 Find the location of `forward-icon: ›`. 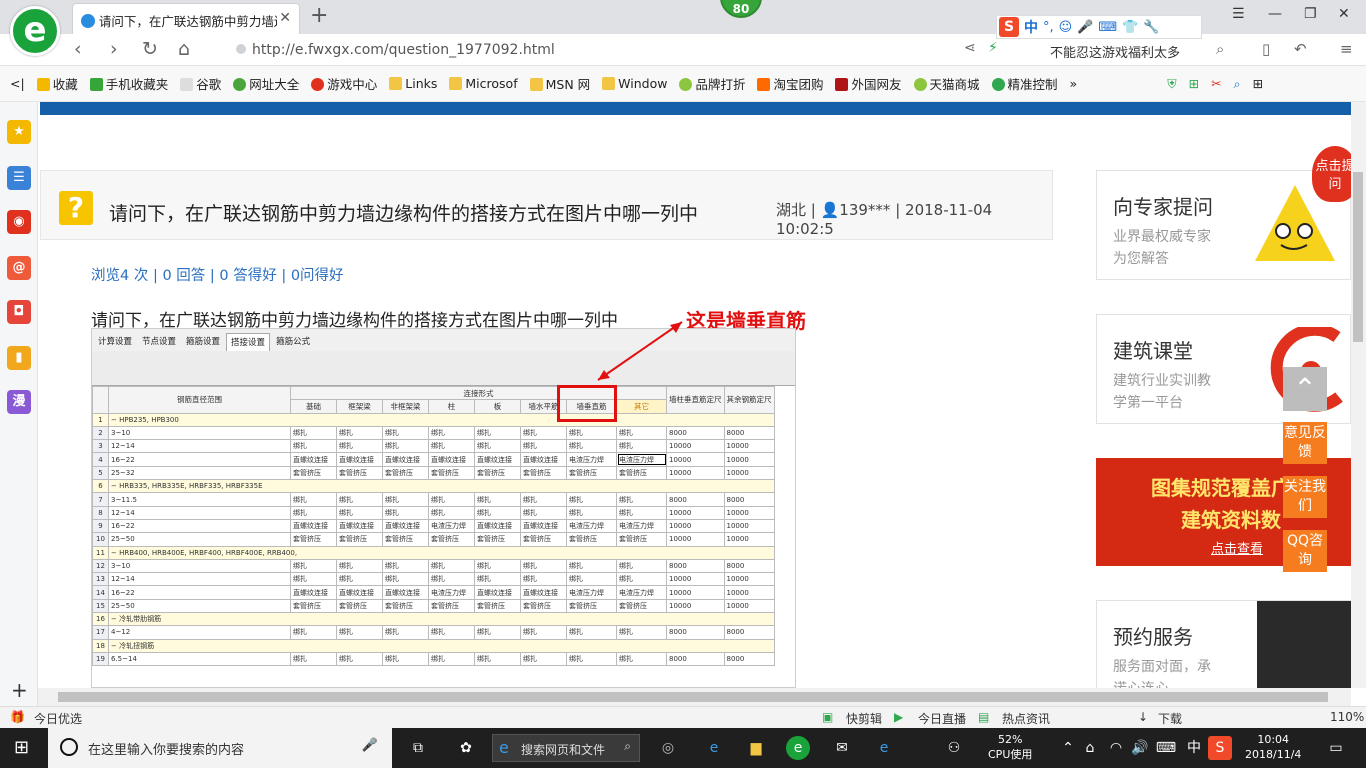

forward-icon: › is located at coordinates (114, 49).